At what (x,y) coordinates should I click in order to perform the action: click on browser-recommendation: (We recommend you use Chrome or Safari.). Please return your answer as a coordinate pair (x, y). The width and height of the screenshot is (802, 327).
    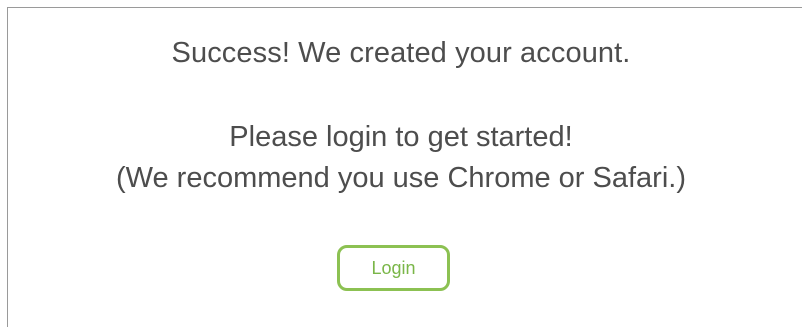
    Looking at the image, I should click on (400, 178).